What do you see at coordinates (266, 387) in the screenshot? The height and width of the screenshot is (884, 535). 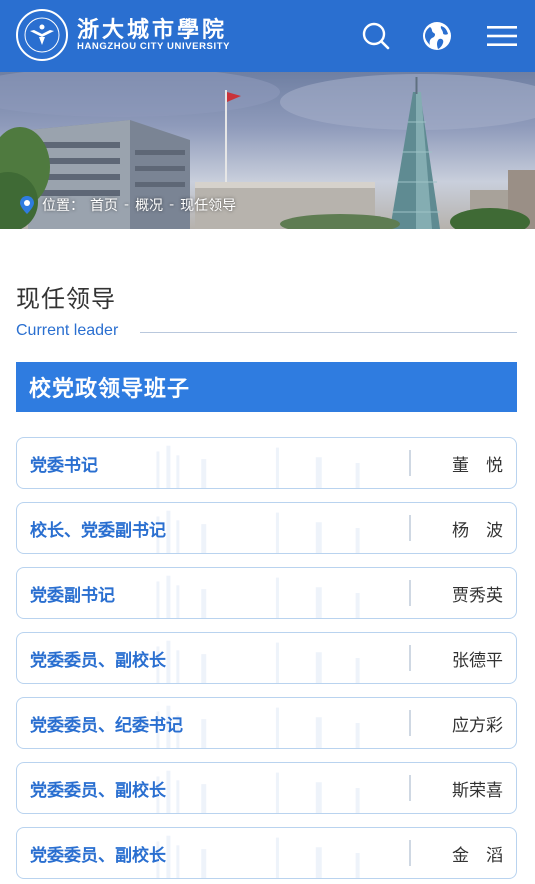 I see `section-header: 校党政领导班子` at bounding box center [266, 387].